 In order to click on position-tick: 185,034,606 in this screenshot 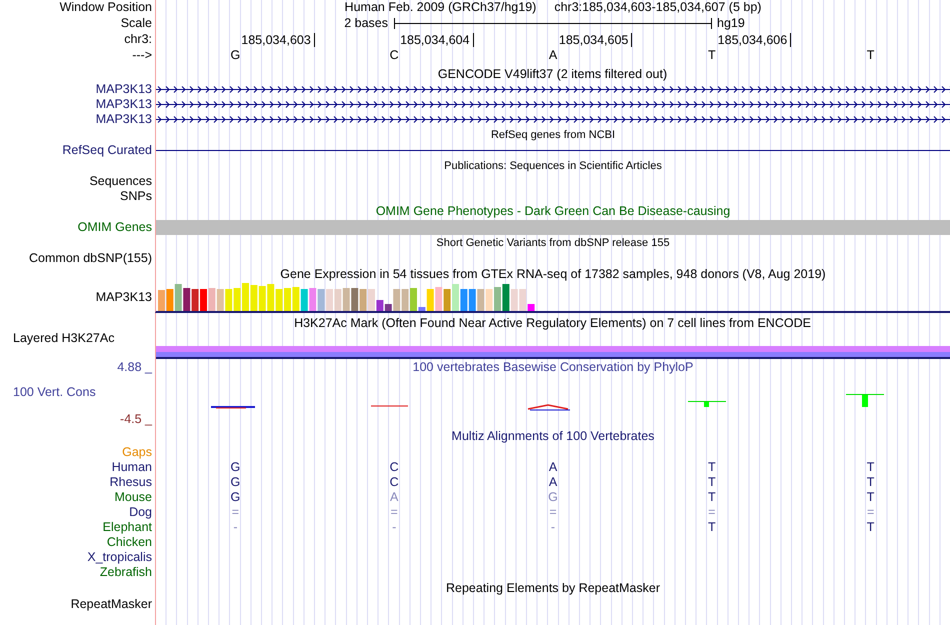, I will do `click(755, 39)`.